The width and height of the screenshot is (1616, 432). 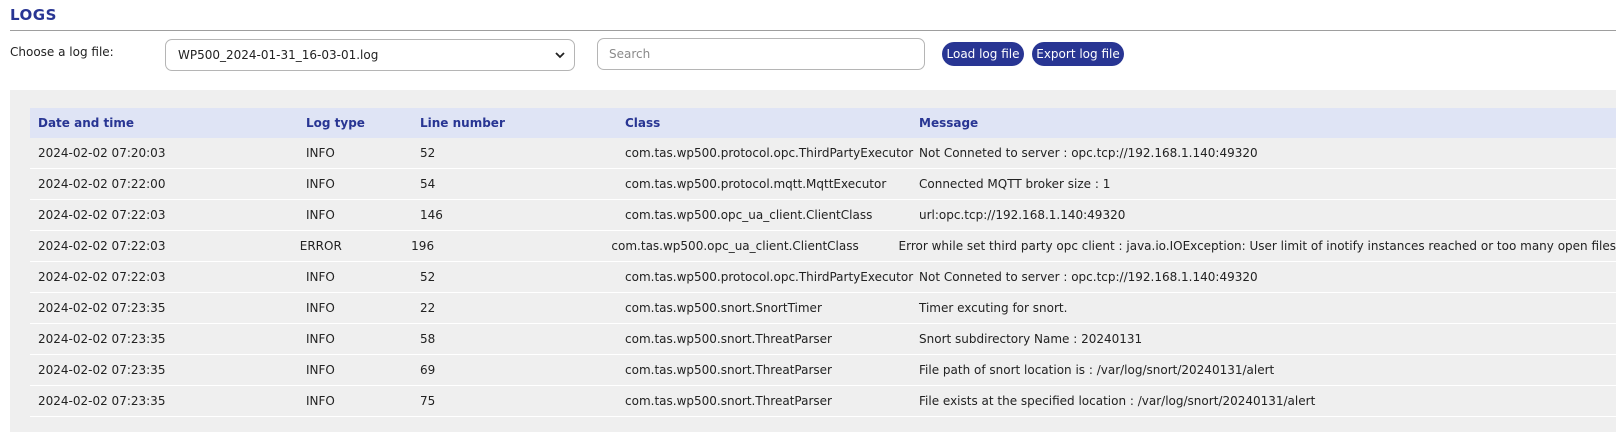 What do you see at coordinates (102, 153) in the screenshot?
I see `cell-date-time: 2024-02-02 07:20:03` at bounding box center [102, 153].